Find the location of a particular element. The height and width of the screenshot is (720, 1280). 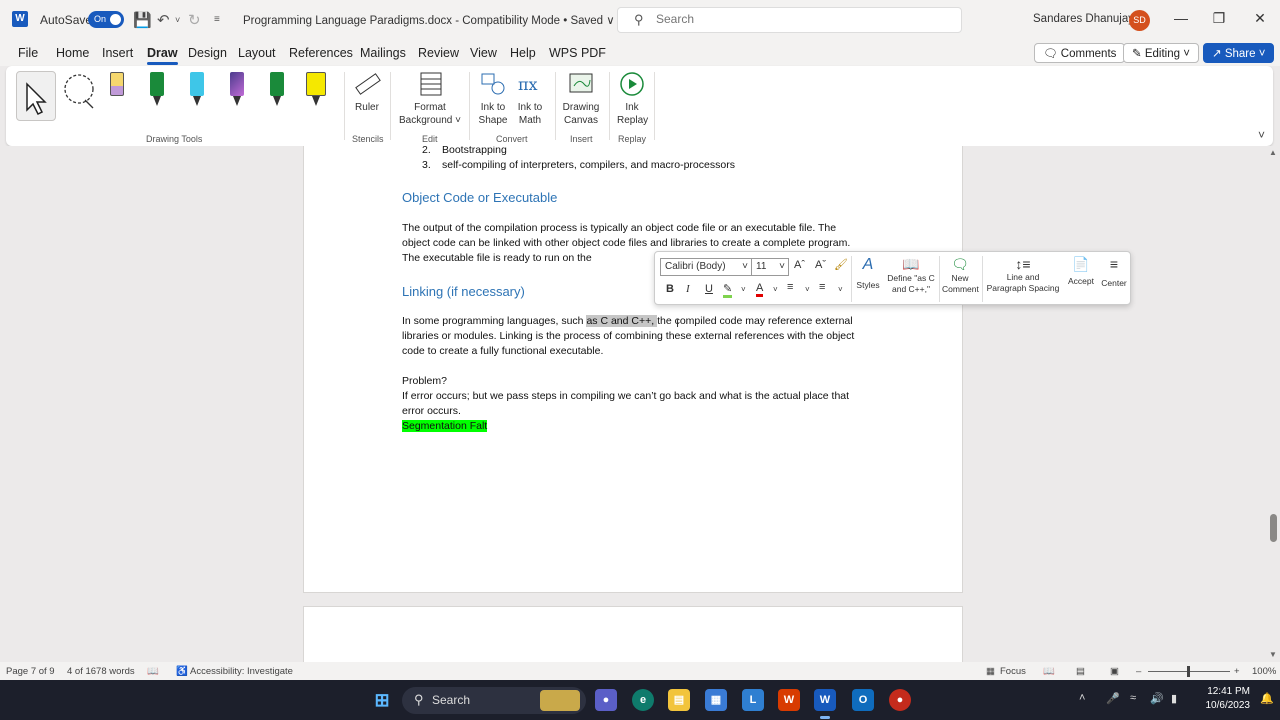

store-icon: ▦ is located at coordinates (716, 700).